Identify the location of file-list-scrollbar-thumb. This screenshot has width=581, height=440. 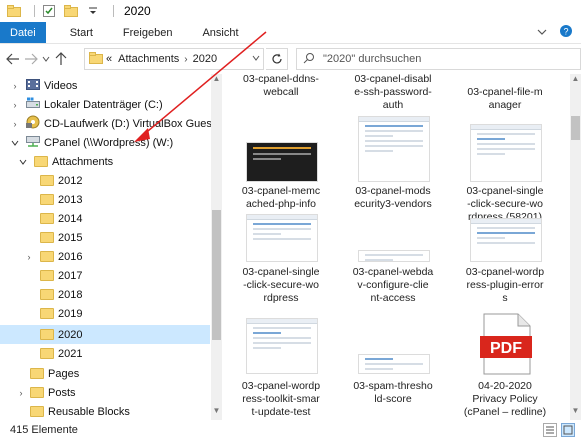
(575, 128).